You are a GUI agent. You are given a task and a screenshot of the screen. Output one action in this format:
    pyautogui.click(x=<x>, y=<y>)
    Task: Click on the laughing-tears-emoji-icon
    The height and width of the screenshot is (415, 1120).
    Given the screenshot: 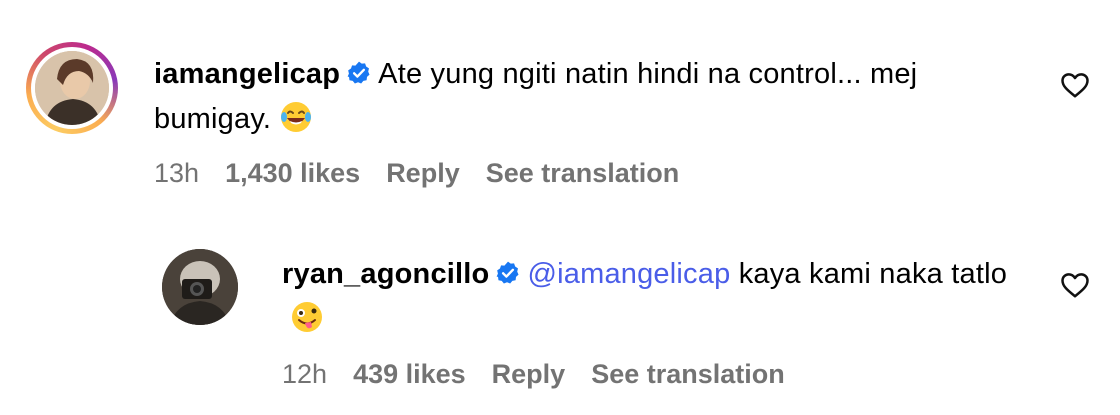 What is the action you would take?
    pyautogui.click(x=296, y=117)
    